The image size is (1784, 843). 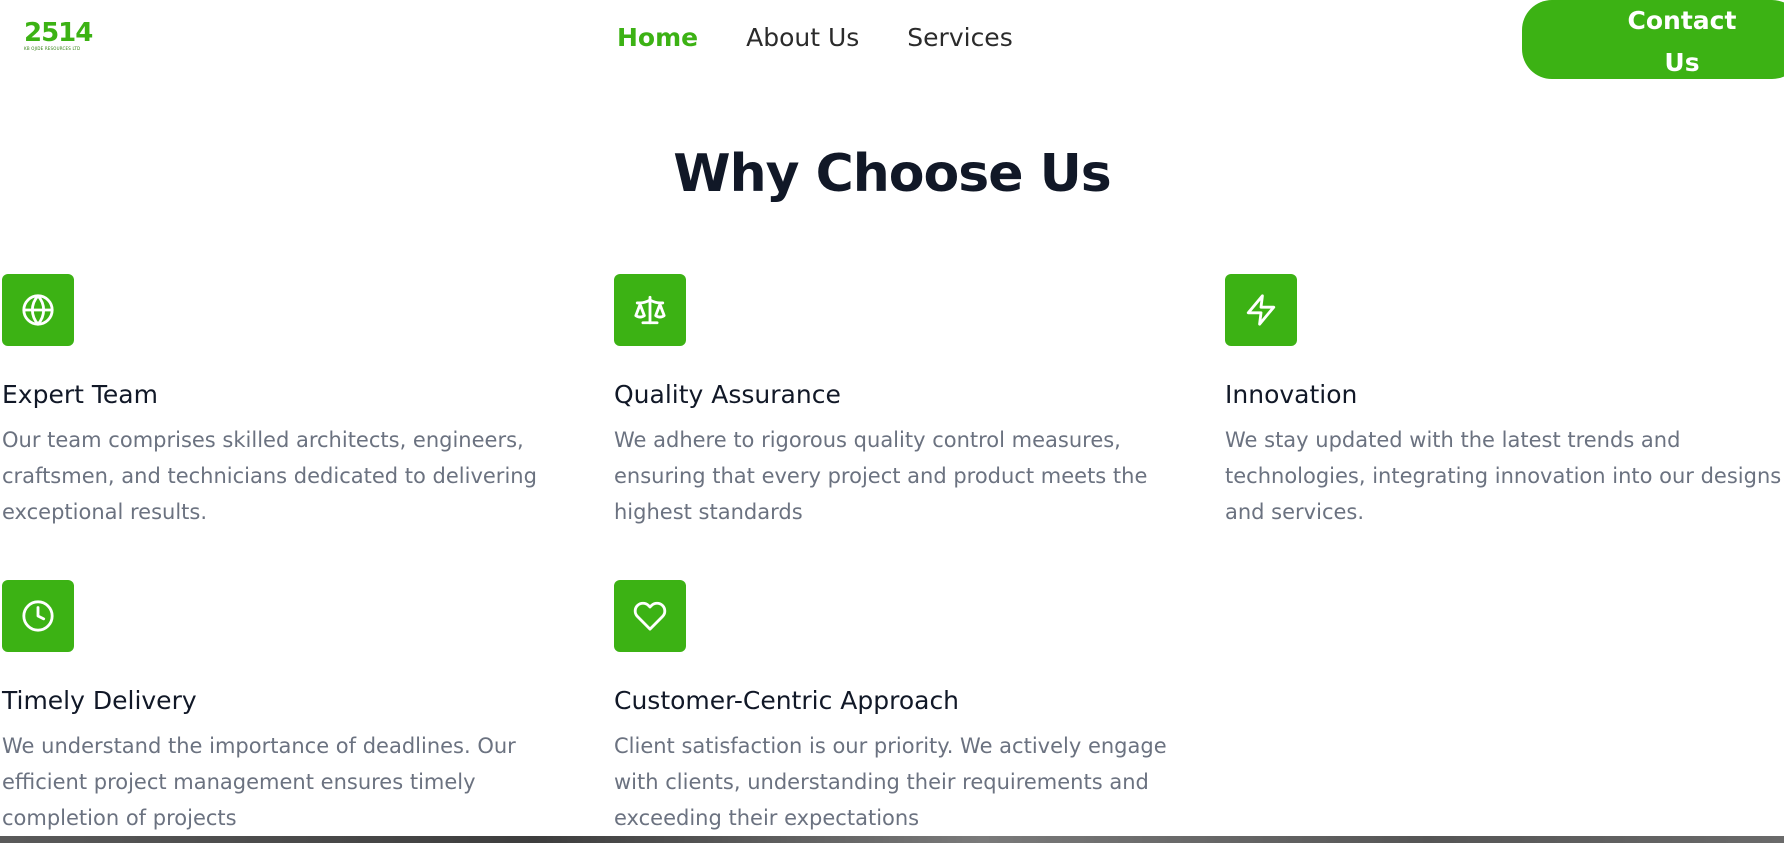 What do you see at coordinates (38, 310) in the screenshot?
I see `globe-icon` at bounding box center [38, 310].